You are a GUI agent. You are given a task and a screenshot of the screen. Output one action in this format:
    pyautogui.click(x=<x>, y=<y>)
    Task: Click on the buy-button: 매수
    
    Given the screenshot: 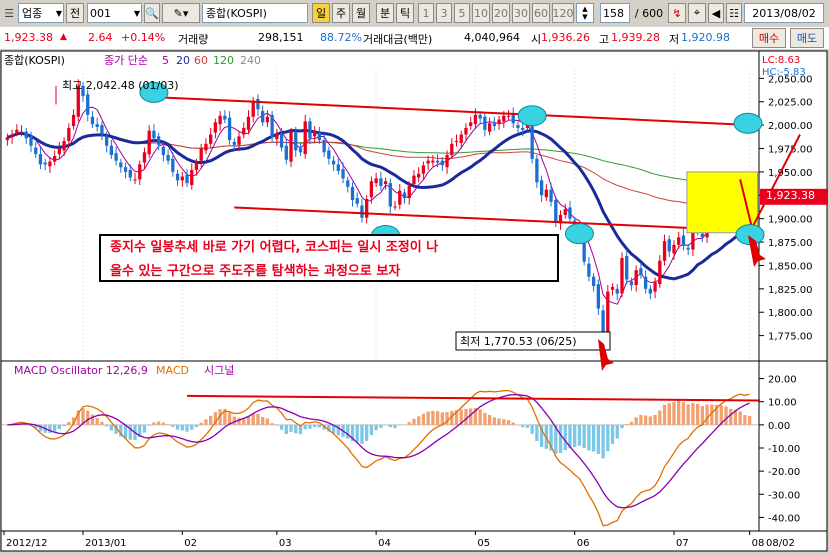 What is the action you would take?
    pyautogui.click(x=769, y=38)
    